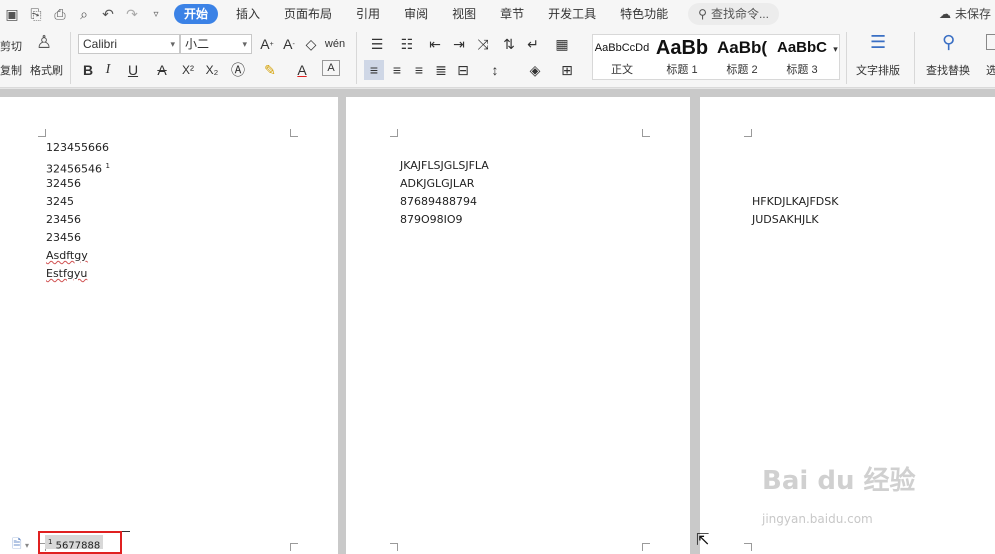 The width and height of the screenshot is (995, 554). Describe the element at coordinates (162, 70) in the screenshot. I see `strikethrough-icon: A` at that location.